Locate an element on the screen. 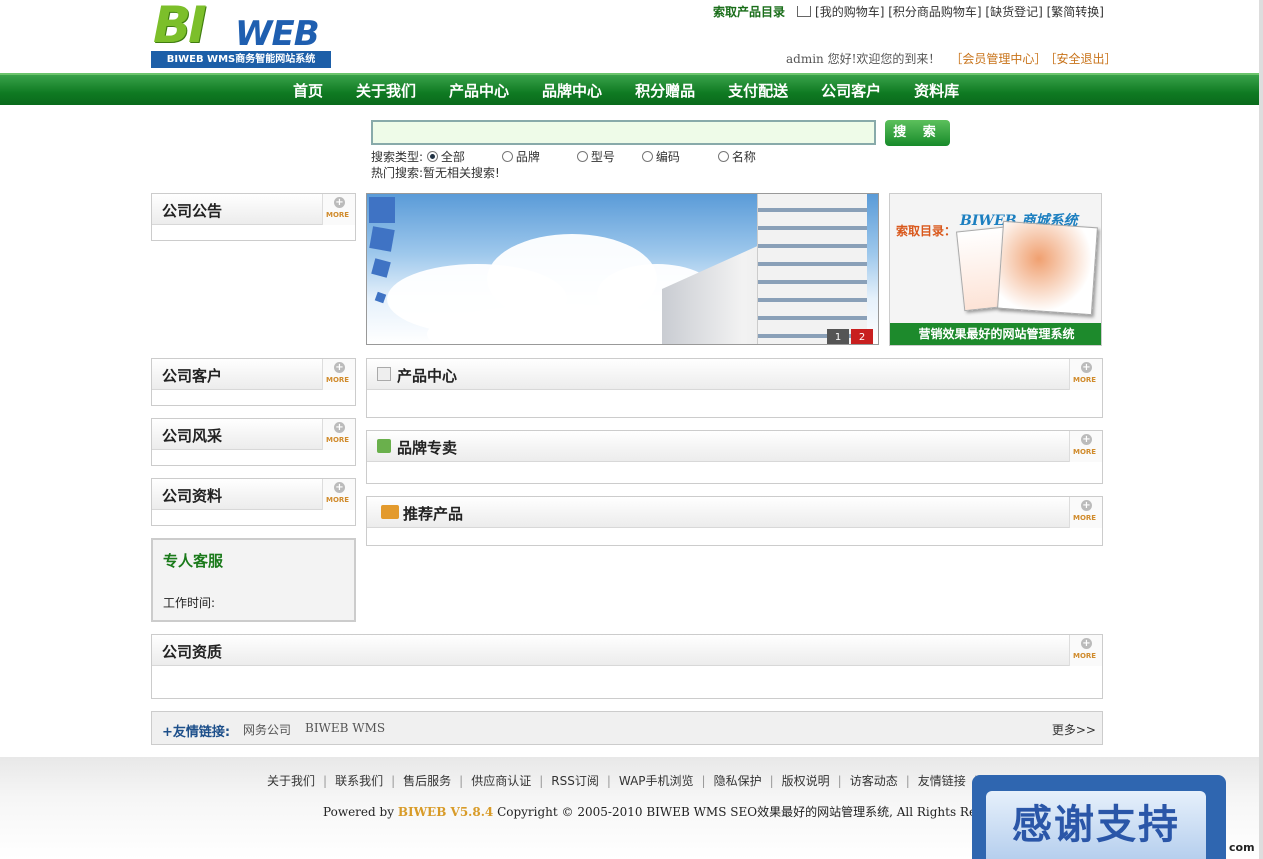  friend-link: 网务公司 is located at coordinates (267, 729).